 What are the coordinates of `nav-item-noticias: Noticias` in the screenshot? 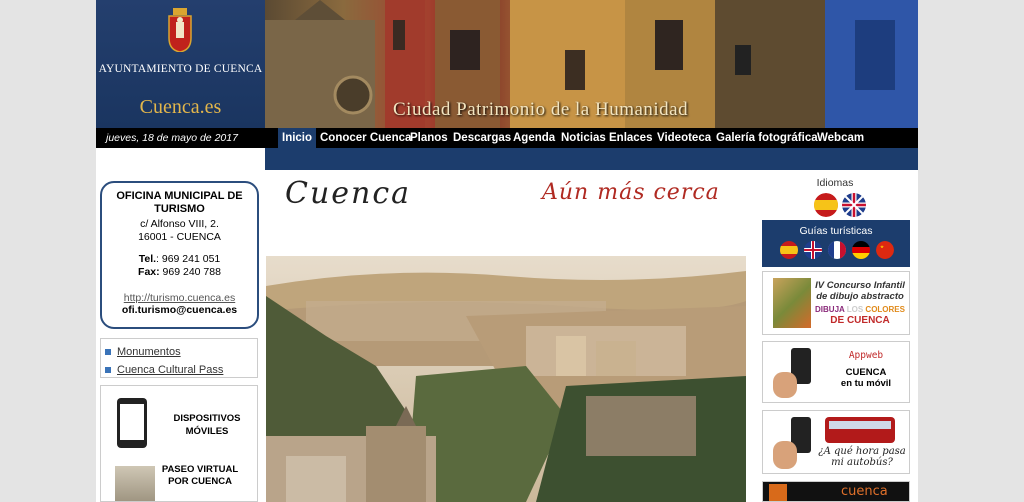 It's located at (583, 138).